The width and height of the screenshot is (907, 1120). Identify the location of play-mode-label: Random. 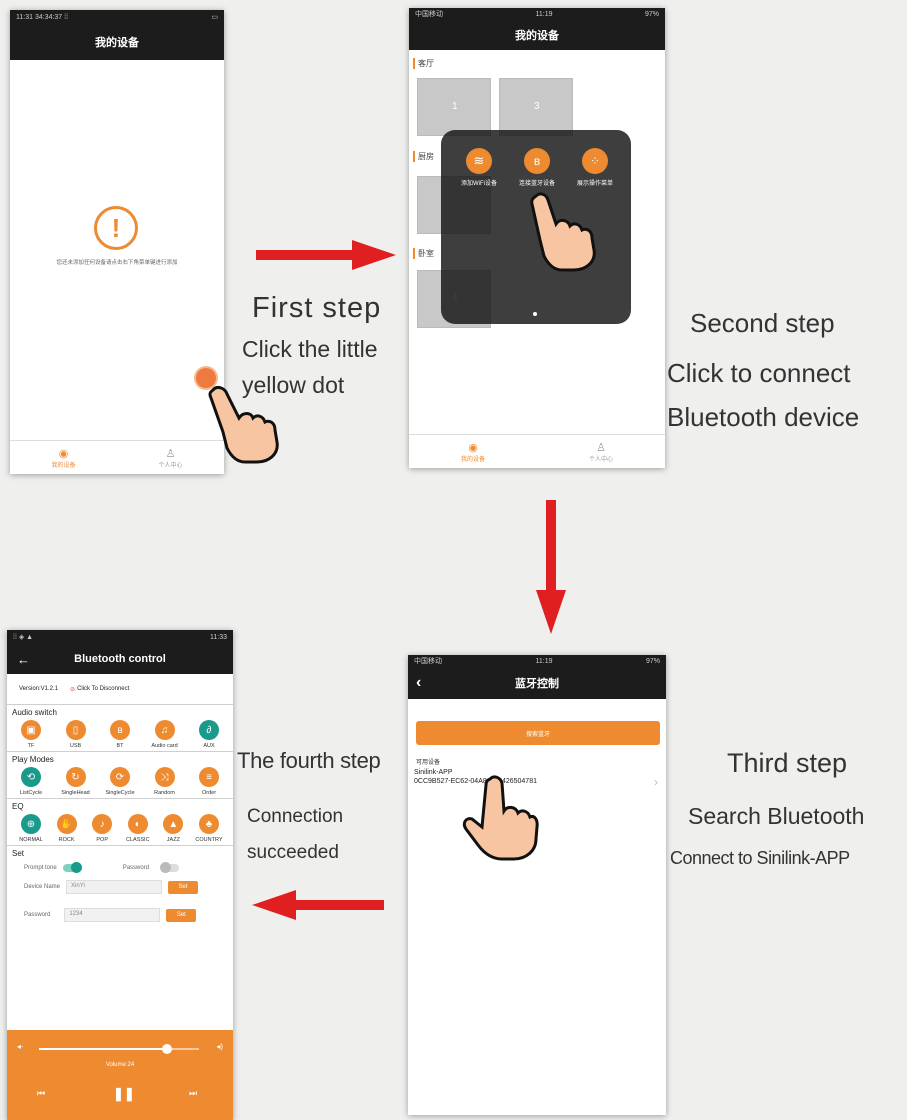
(164, 793).